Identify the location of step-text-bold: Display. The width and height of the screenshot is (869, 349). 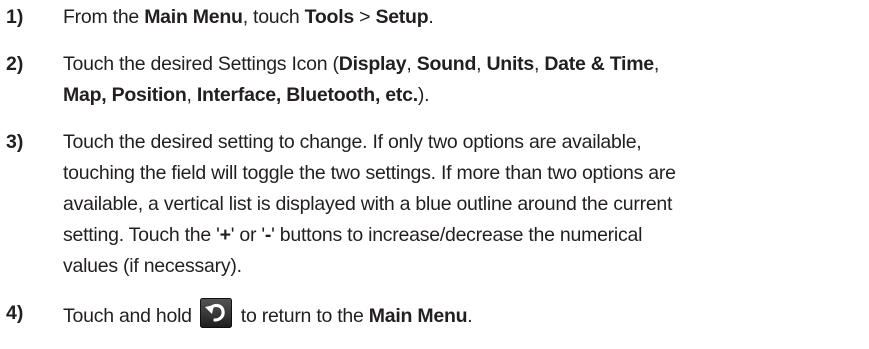
(372, 64).